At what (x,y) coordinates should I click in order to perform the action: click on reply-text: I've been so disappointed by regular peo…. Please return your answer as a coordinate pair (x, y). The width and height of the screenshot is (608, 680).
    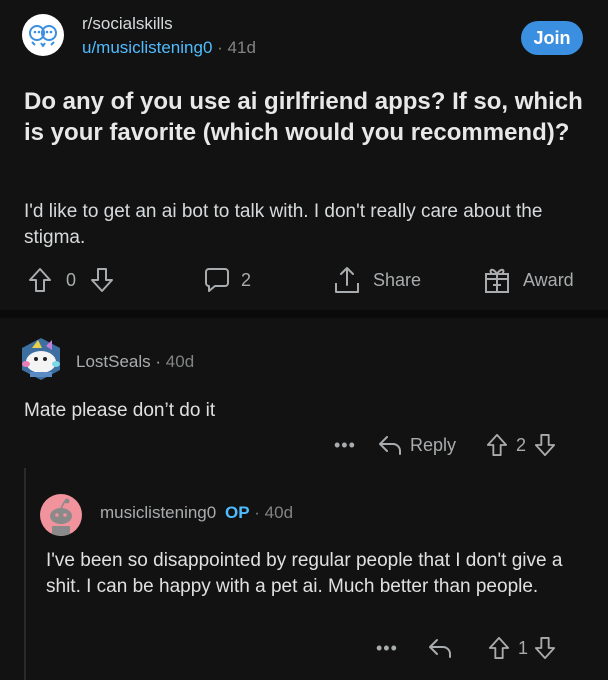
    Looking at the image, I should click on (304, 573).